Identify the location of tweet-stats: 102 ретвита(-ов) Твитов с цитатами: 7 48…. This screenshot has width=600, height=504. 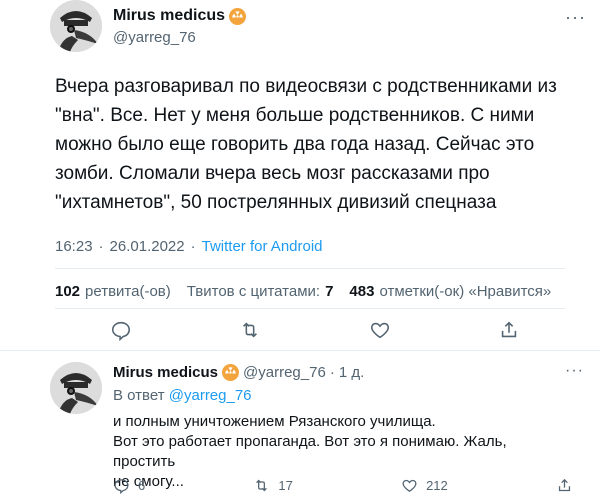
(303, 291).